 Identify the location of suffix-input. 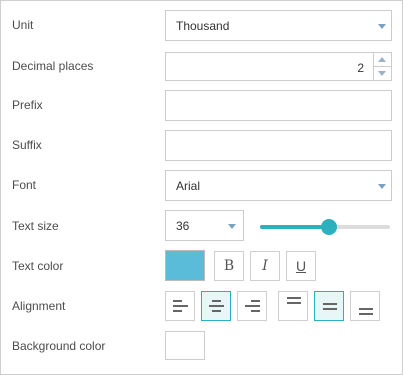
(278, 145).